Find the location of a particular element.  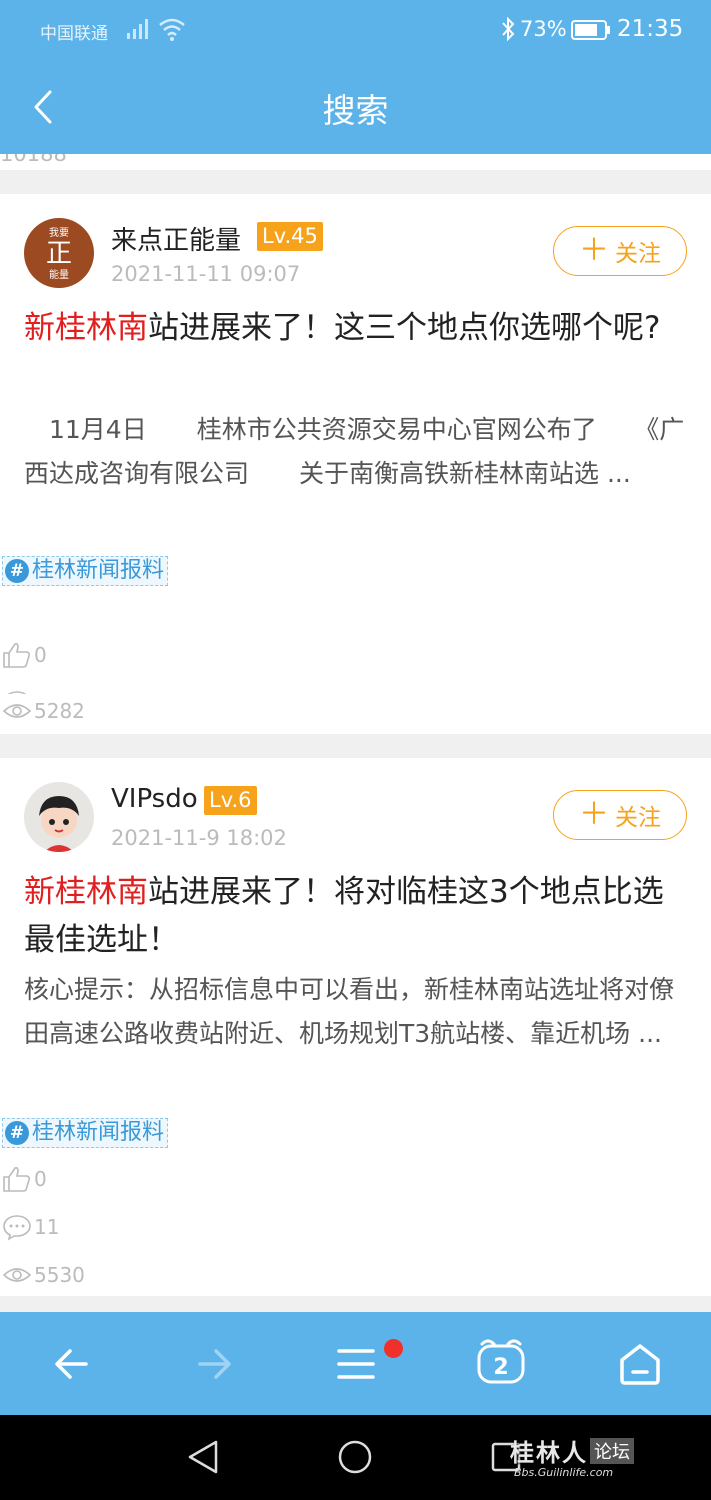

menu-icon is located at coordinates (356, 1364).